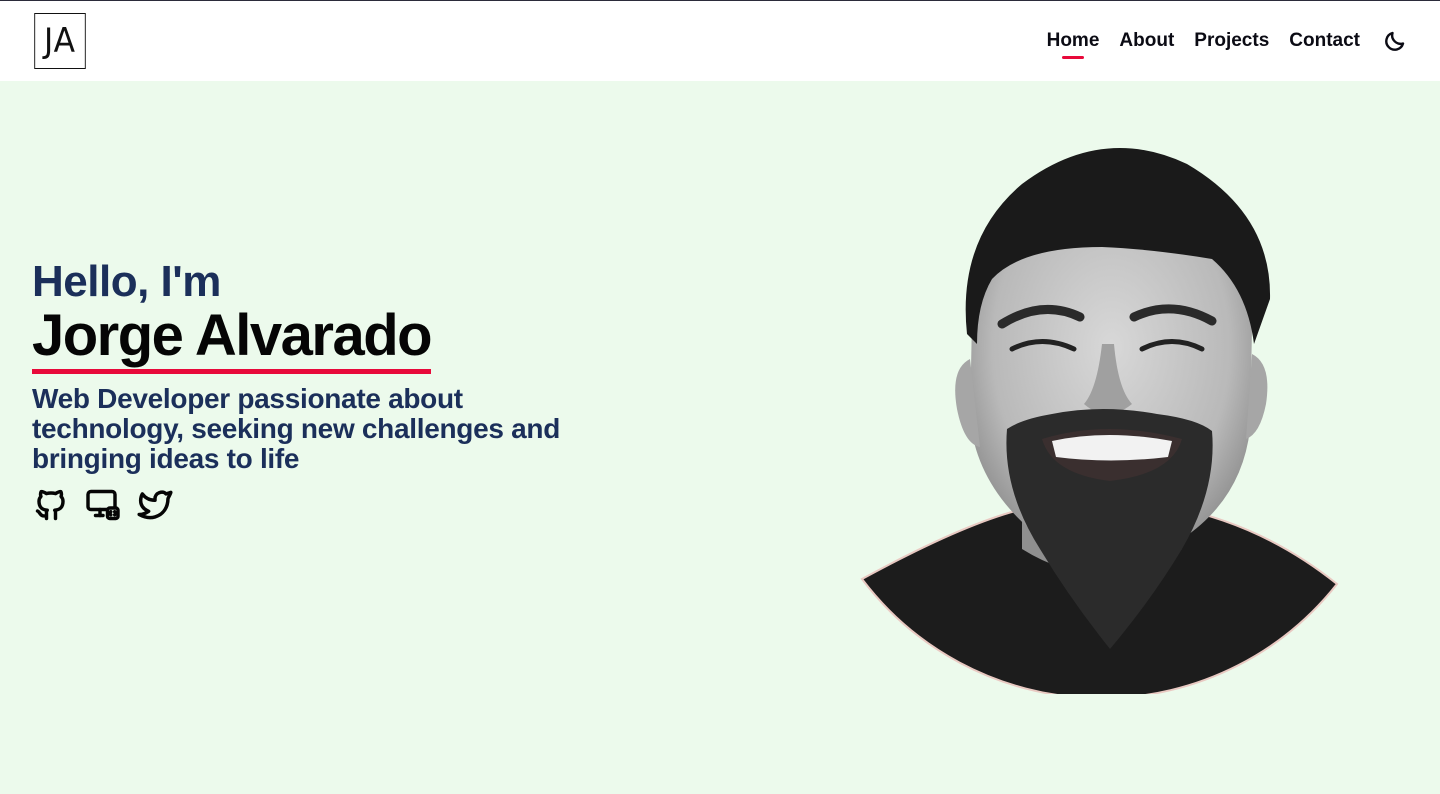 The image size is (1440, 794). I want to click on nav-link-contact: Contact, so click(1324, 41).